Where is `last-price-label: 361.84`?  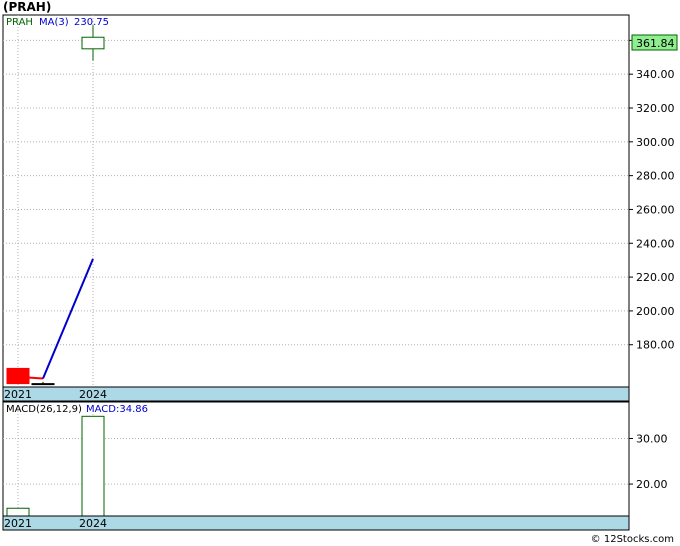
last-price-label: 361.84 is located at coordinates (655, 43).